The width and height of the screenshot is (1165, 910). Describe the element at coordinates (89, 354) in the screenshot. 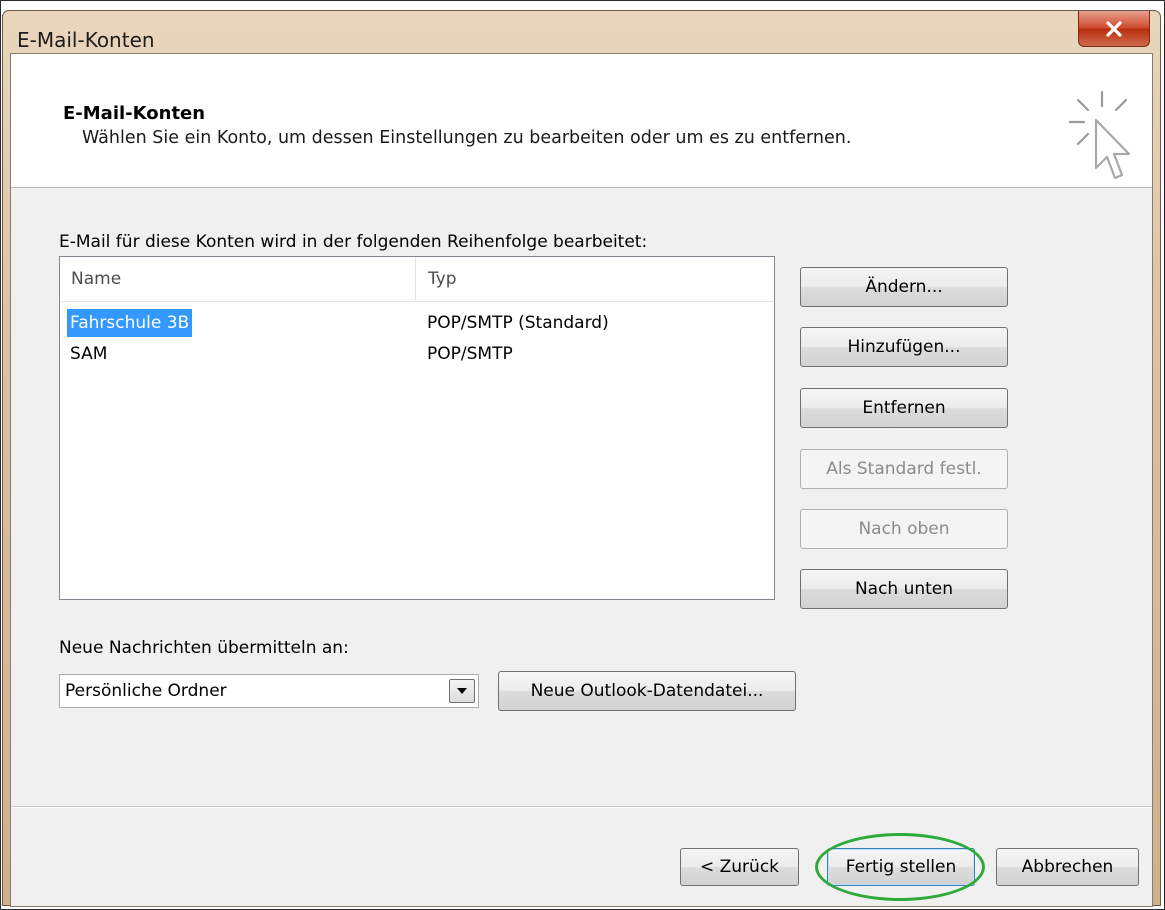

I see `account-name: SAM` at that location.